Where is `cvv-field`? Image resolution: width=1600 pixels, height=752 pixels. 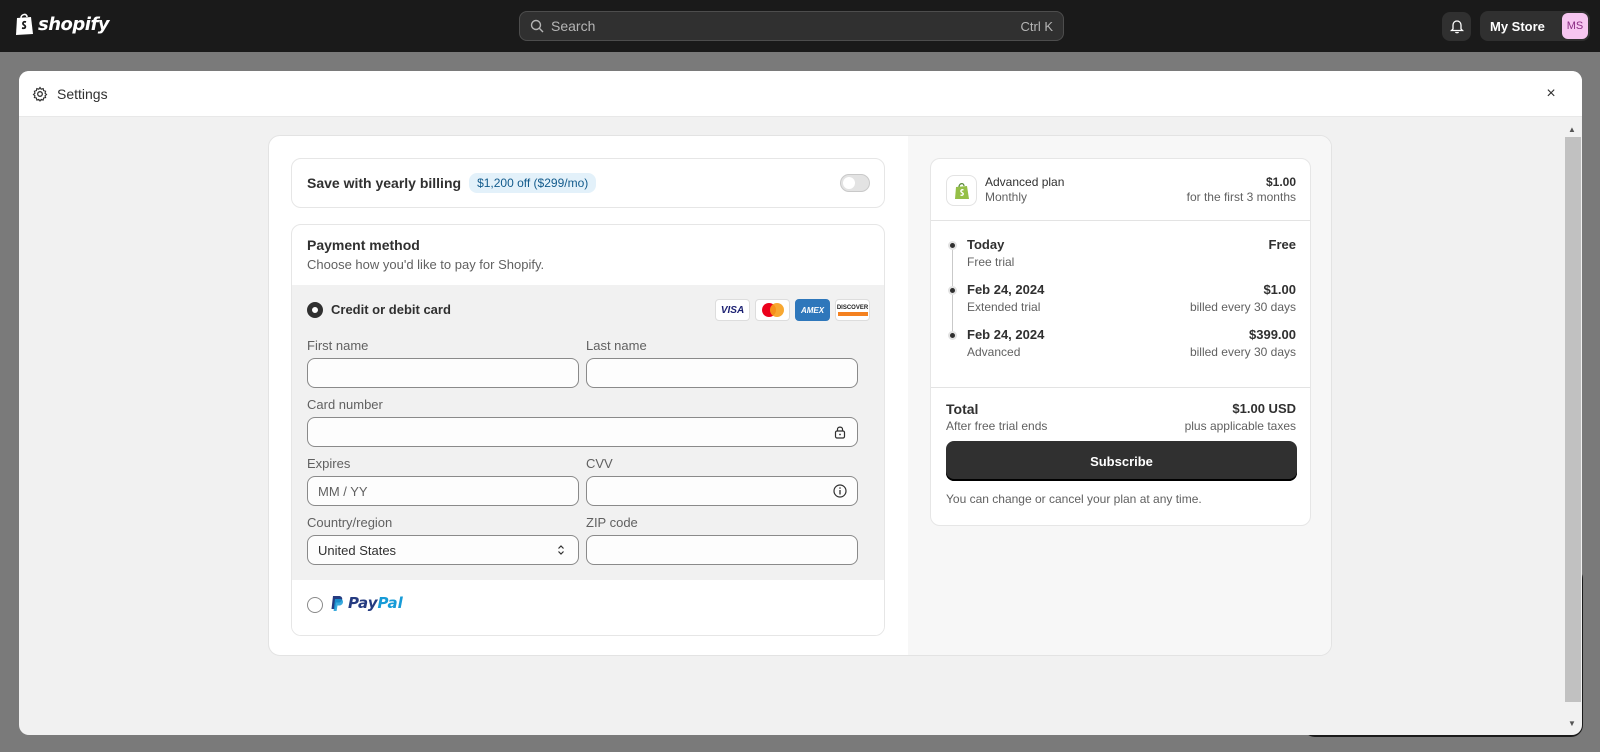 cvv-field is located at coordinates (722, 491).